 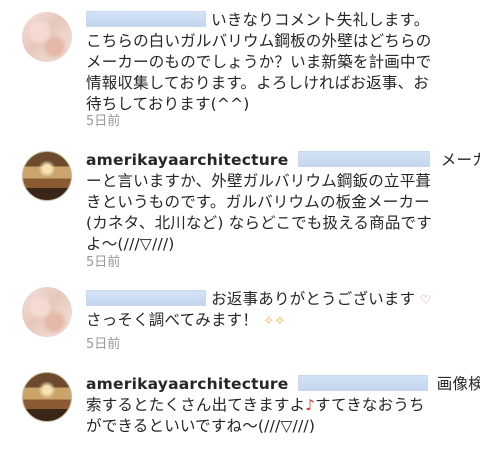 What do you see at coordinates (168, 104) in the screenshot?
I see `comment-text: 待ちしております(^^)` at bounding box center [168, 104].